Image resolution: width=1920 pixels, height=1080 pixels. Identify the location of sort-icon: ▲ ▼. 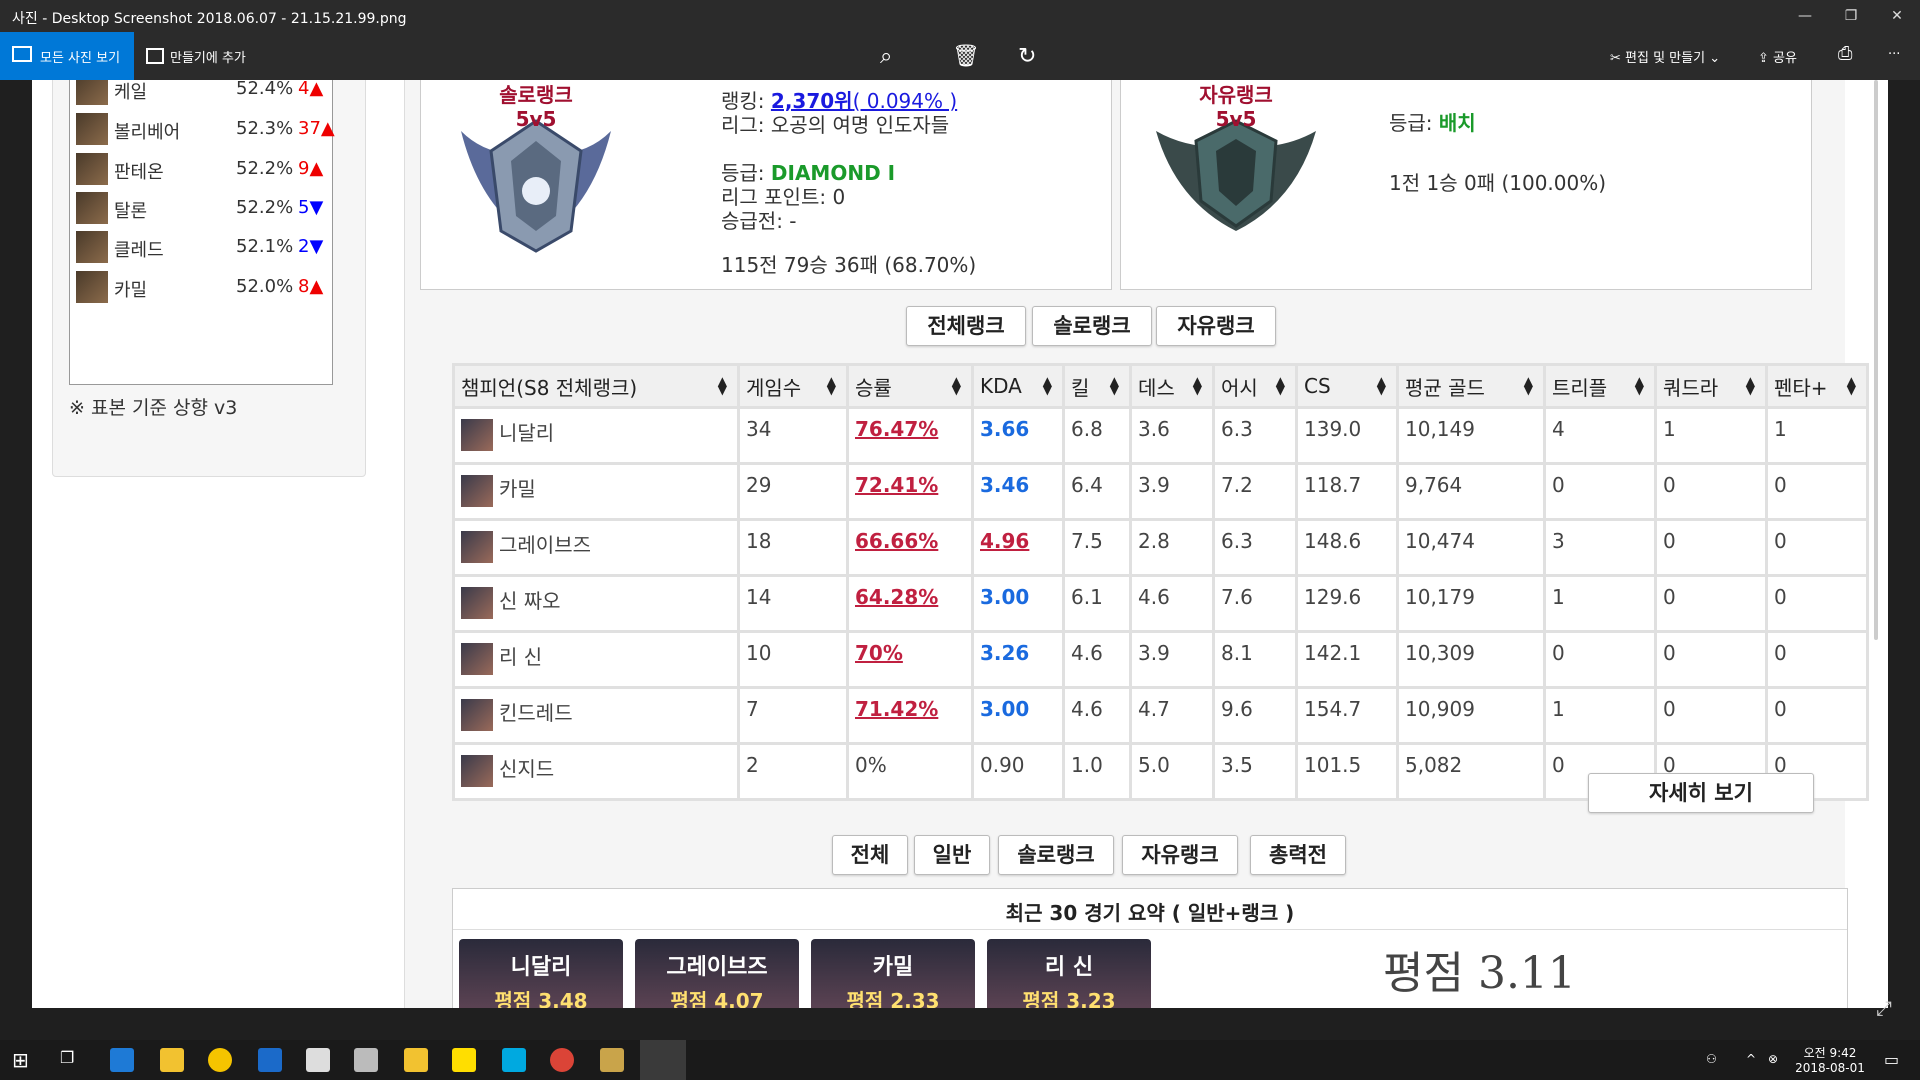
(1047, 385).